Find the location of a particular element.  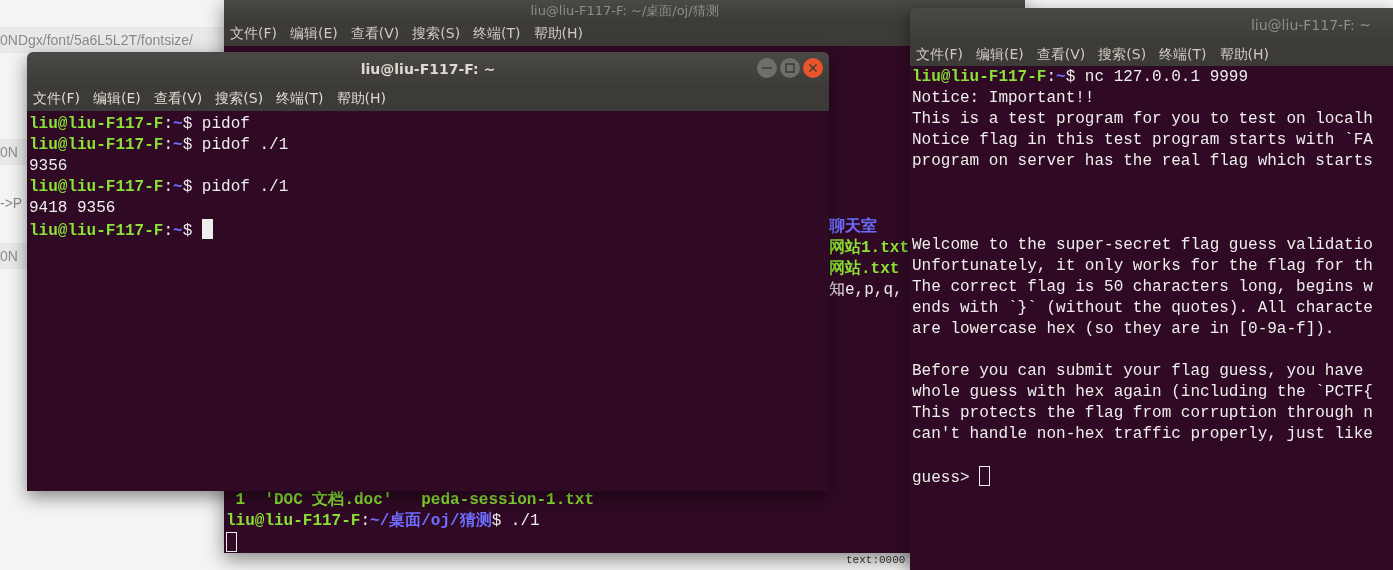

terminal-line: ends with `}` (without the quotes). All characte is located at coordinates (1142, 308).